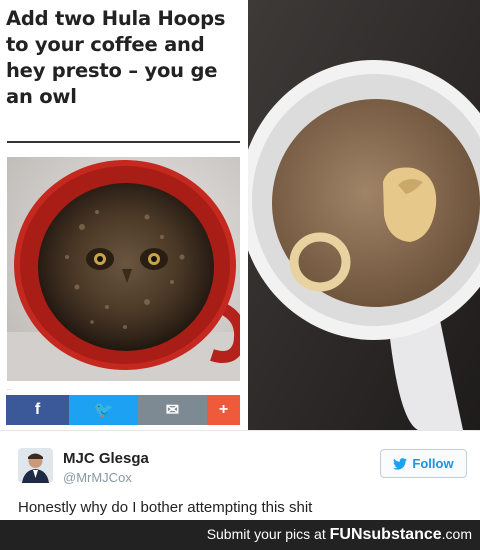 The image size is (480, 550). What do you see at coordinates (385, 534) in the screenshot?
I see `footer-brand: FUNsubstance` at bounding box center [385, 534].